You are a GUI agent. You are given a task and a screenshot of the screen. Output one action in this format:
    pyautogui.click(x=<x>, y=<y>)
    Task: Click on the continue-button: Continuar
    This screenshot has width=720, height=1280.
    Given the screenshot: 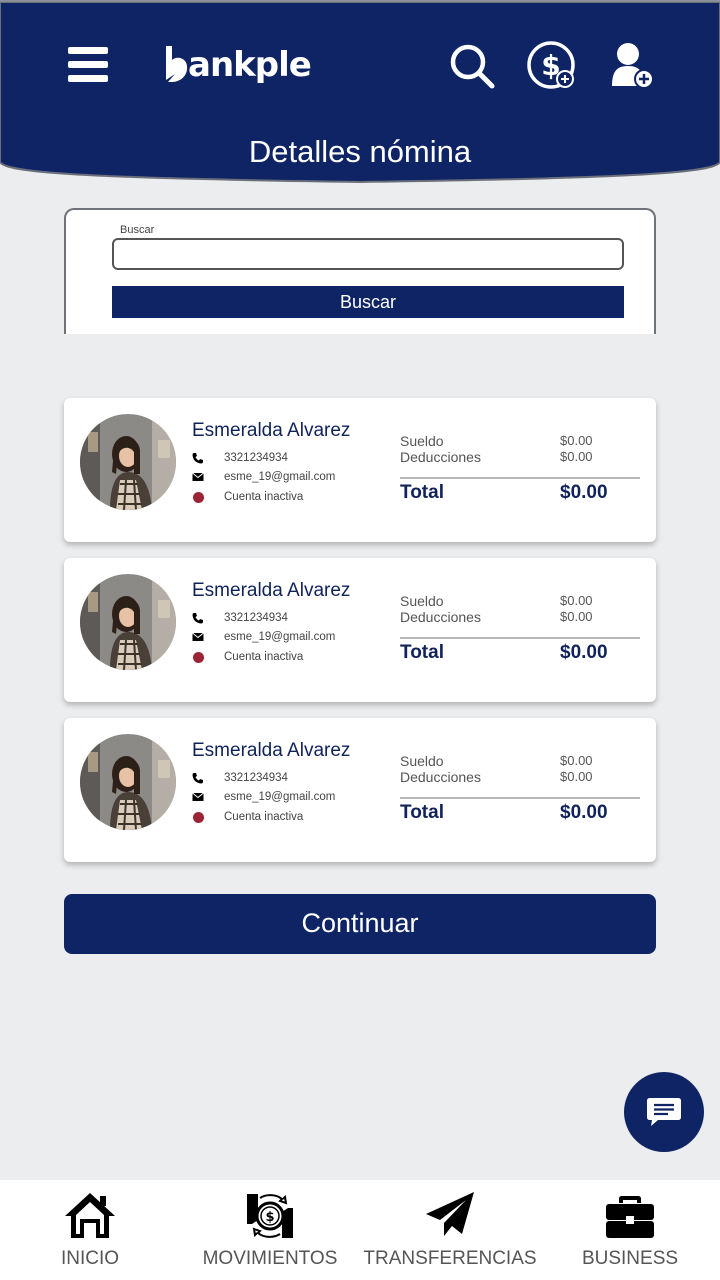 What is the action you would take?
    pyautogui.click(x=360, y=924)
    